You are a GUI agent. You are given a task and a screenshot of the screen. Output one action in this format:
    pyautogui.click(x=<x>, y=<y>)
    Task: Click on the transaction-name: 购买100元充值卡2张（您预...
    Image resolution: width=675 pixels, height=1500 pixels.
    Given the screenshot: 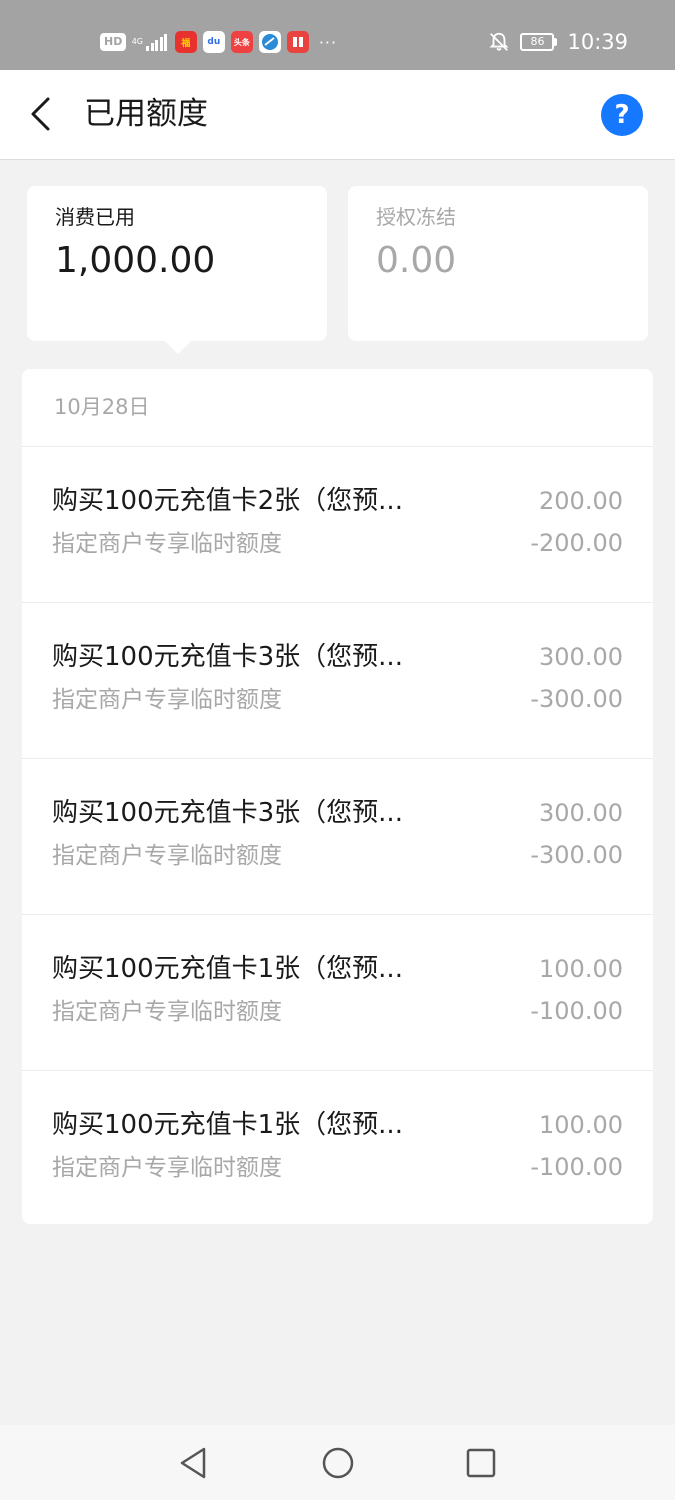 What is the action you would take?
    pyautogui.click(x=227, y=501)
    